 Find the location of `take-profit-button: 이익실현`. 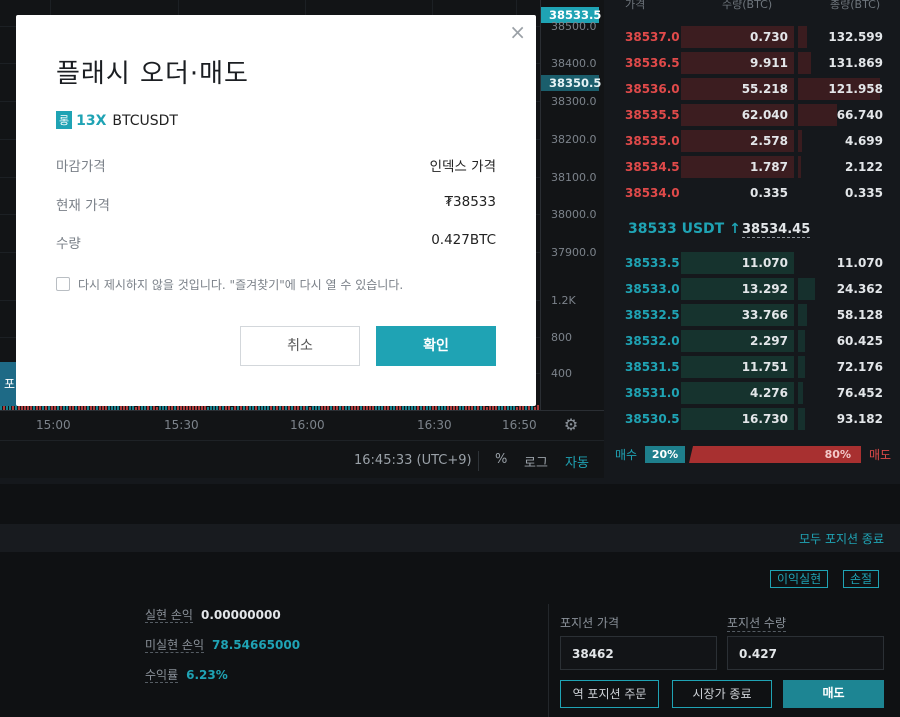

take-profit-button: 이익실현 is located at coordinates (799, 579).